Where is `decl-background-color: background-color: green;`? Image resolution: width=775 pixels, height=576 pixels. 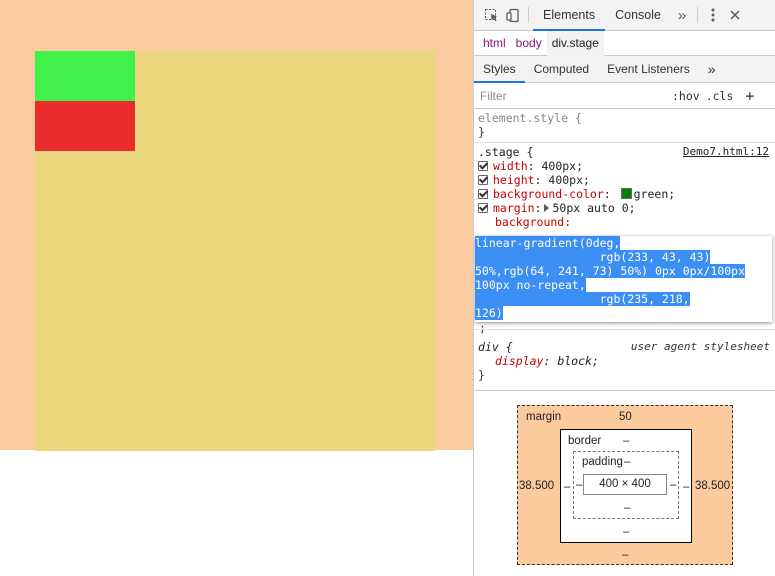 decl-background-color: background-color: green; is located at coordinates (624, 194).